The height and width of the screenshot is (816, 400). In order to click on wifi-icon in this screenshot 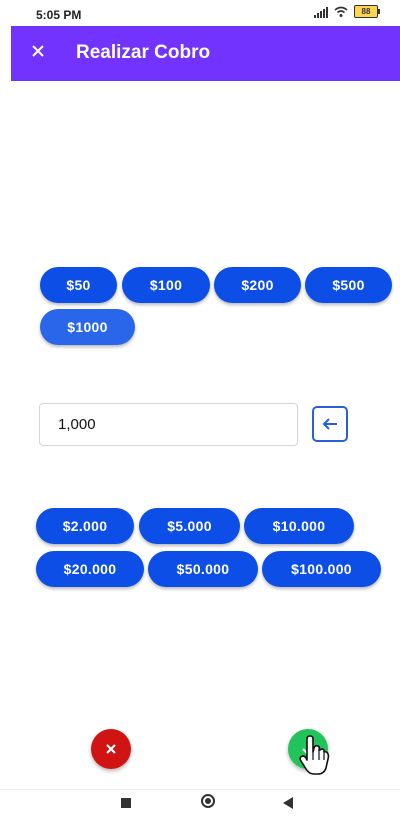, I will do `click(341, 11)`.